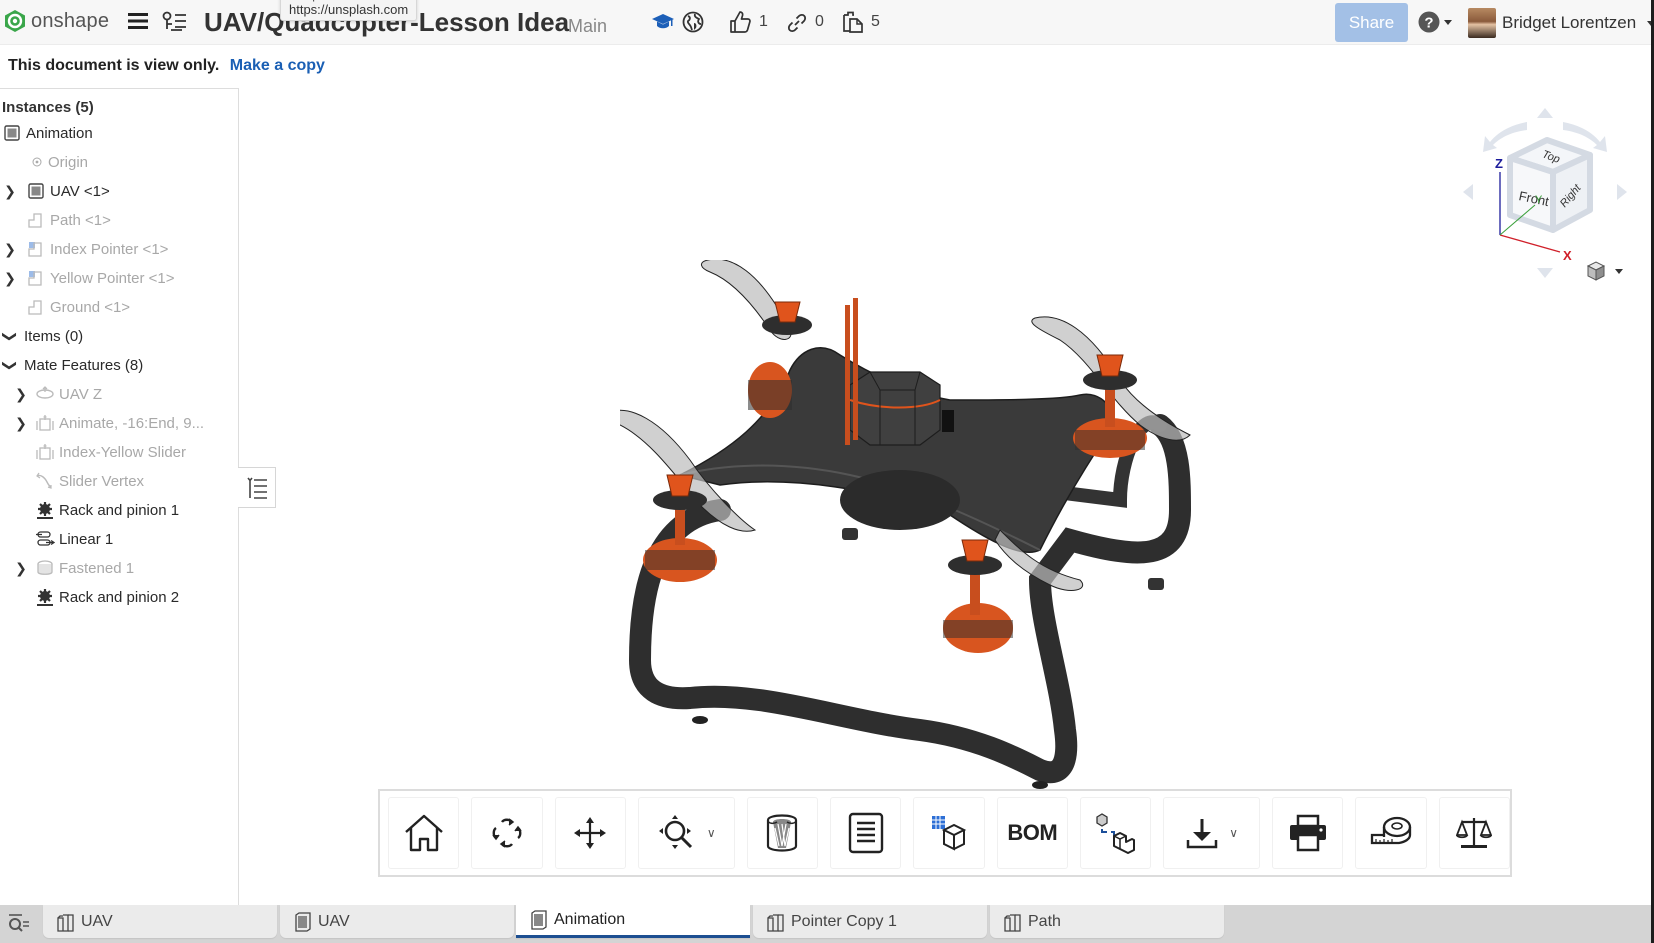 This screenshot has width=1654, height=943. I want to click on mate-row-rack-and-pinion-1: Rack and pinion 1, so click(107, 510).